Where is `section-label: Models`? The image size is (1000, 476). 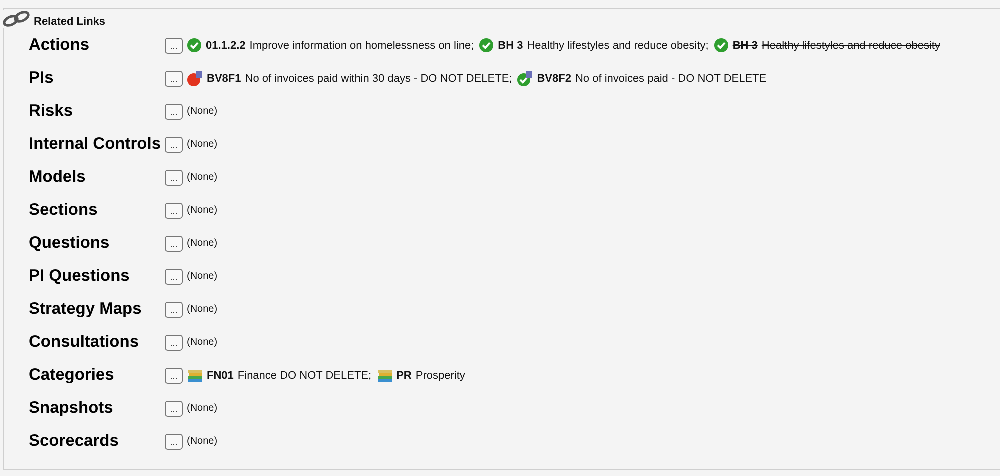 section-label: Models is located at coordinates (57, 177).